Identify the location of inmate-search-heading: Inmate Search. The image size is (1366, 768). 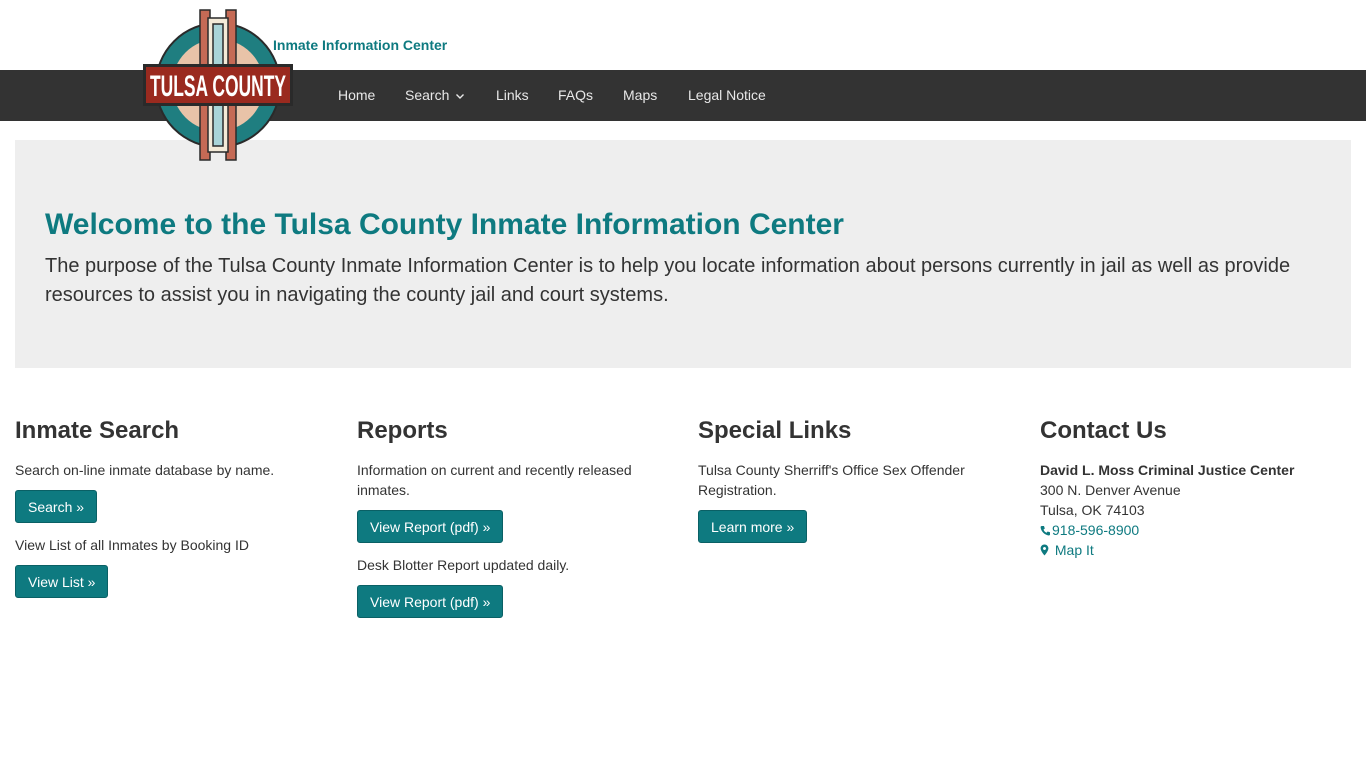
(97, 430).